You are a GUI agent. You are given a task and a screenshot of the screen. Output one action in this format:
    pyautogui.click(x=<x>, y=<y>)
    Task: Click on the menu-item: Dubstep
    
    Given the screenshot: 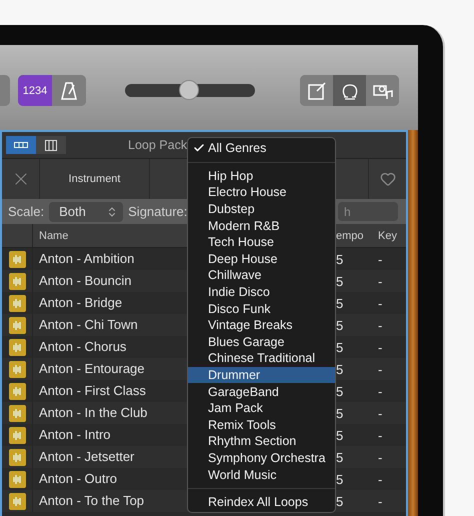 What is the action you would take?
    pyautogui.click(x=261, y=209)
    